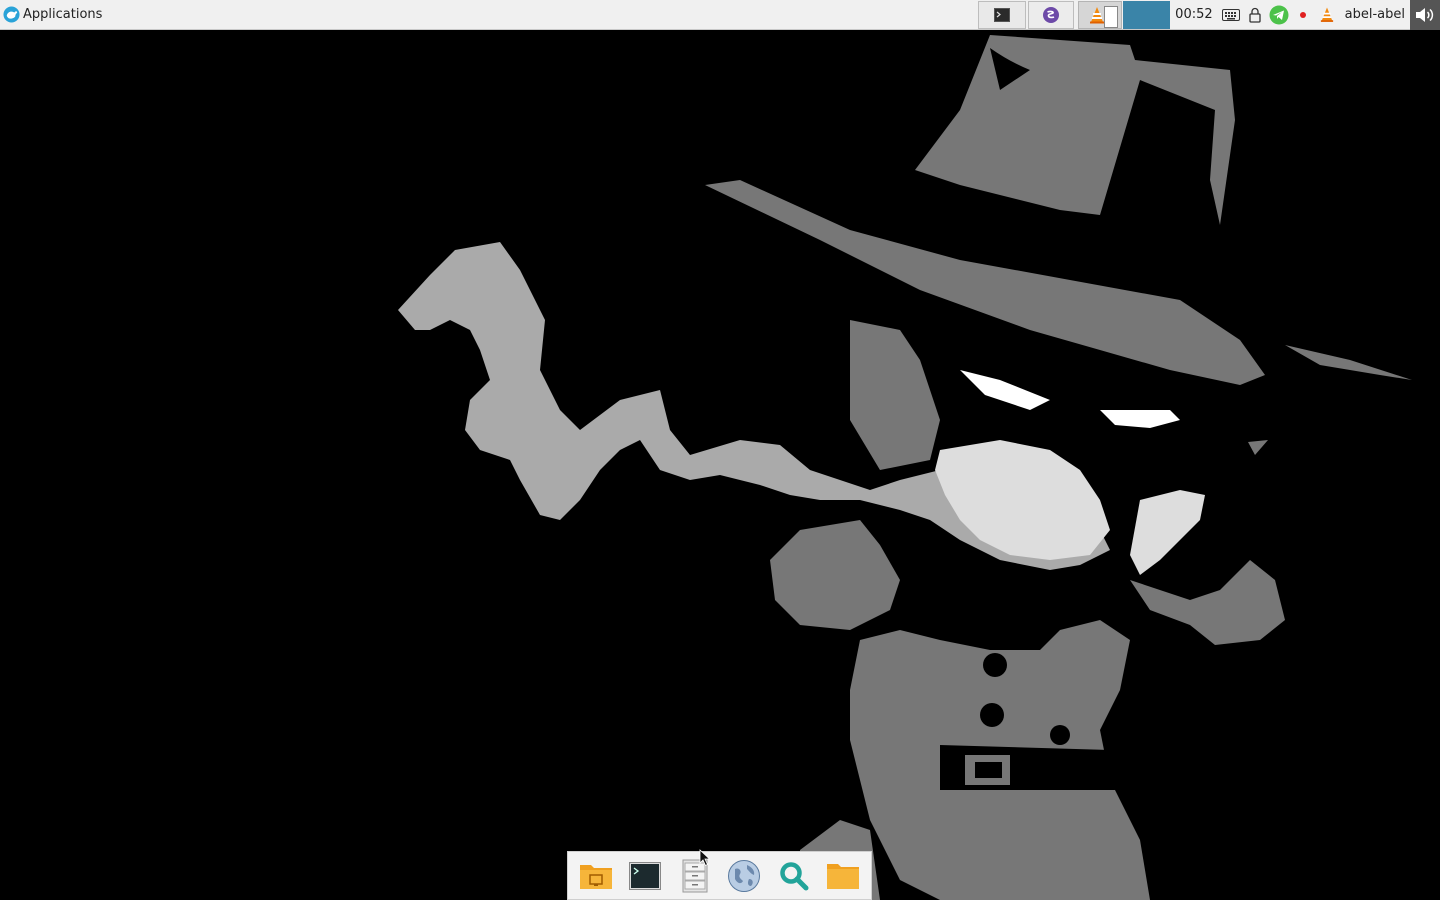 Image resolution: width=1440 pixels, height=900 pixels. I want to click on dock-item-terminal, so click(645, 876).